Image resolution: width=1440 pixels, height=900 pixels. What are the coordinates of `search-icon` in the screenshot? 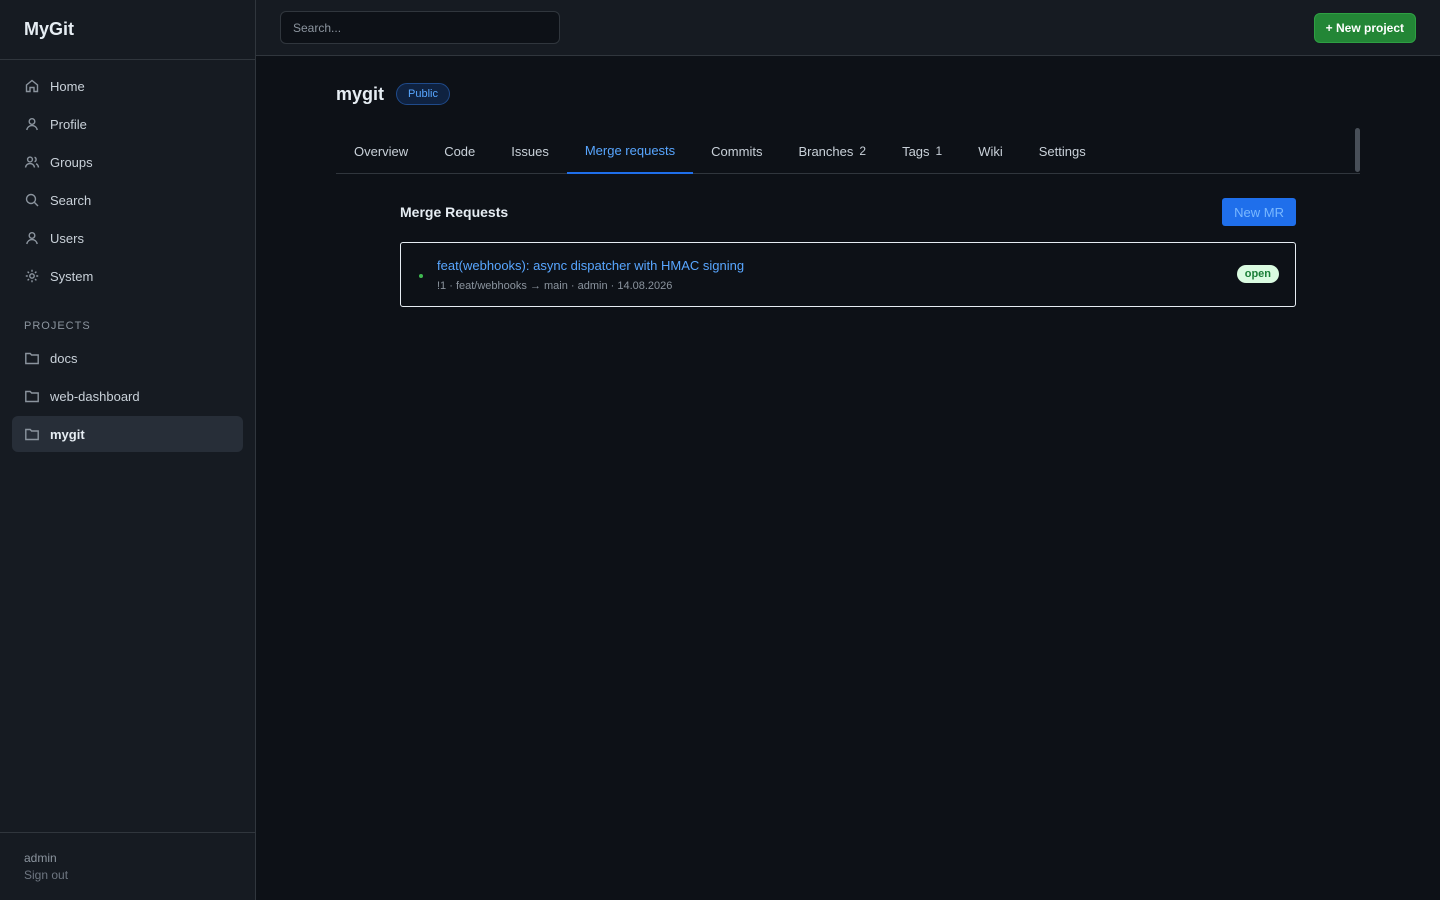 It's located at (32, 200).